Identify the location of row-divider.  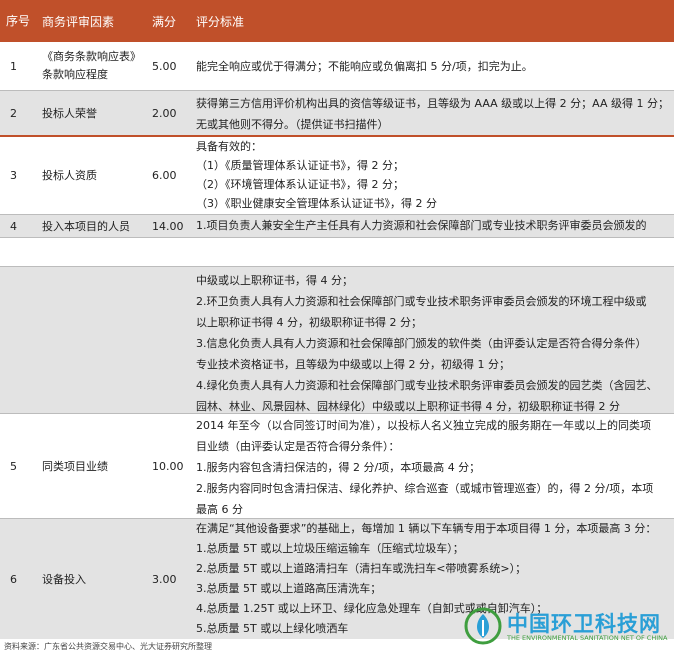
(337, 237).